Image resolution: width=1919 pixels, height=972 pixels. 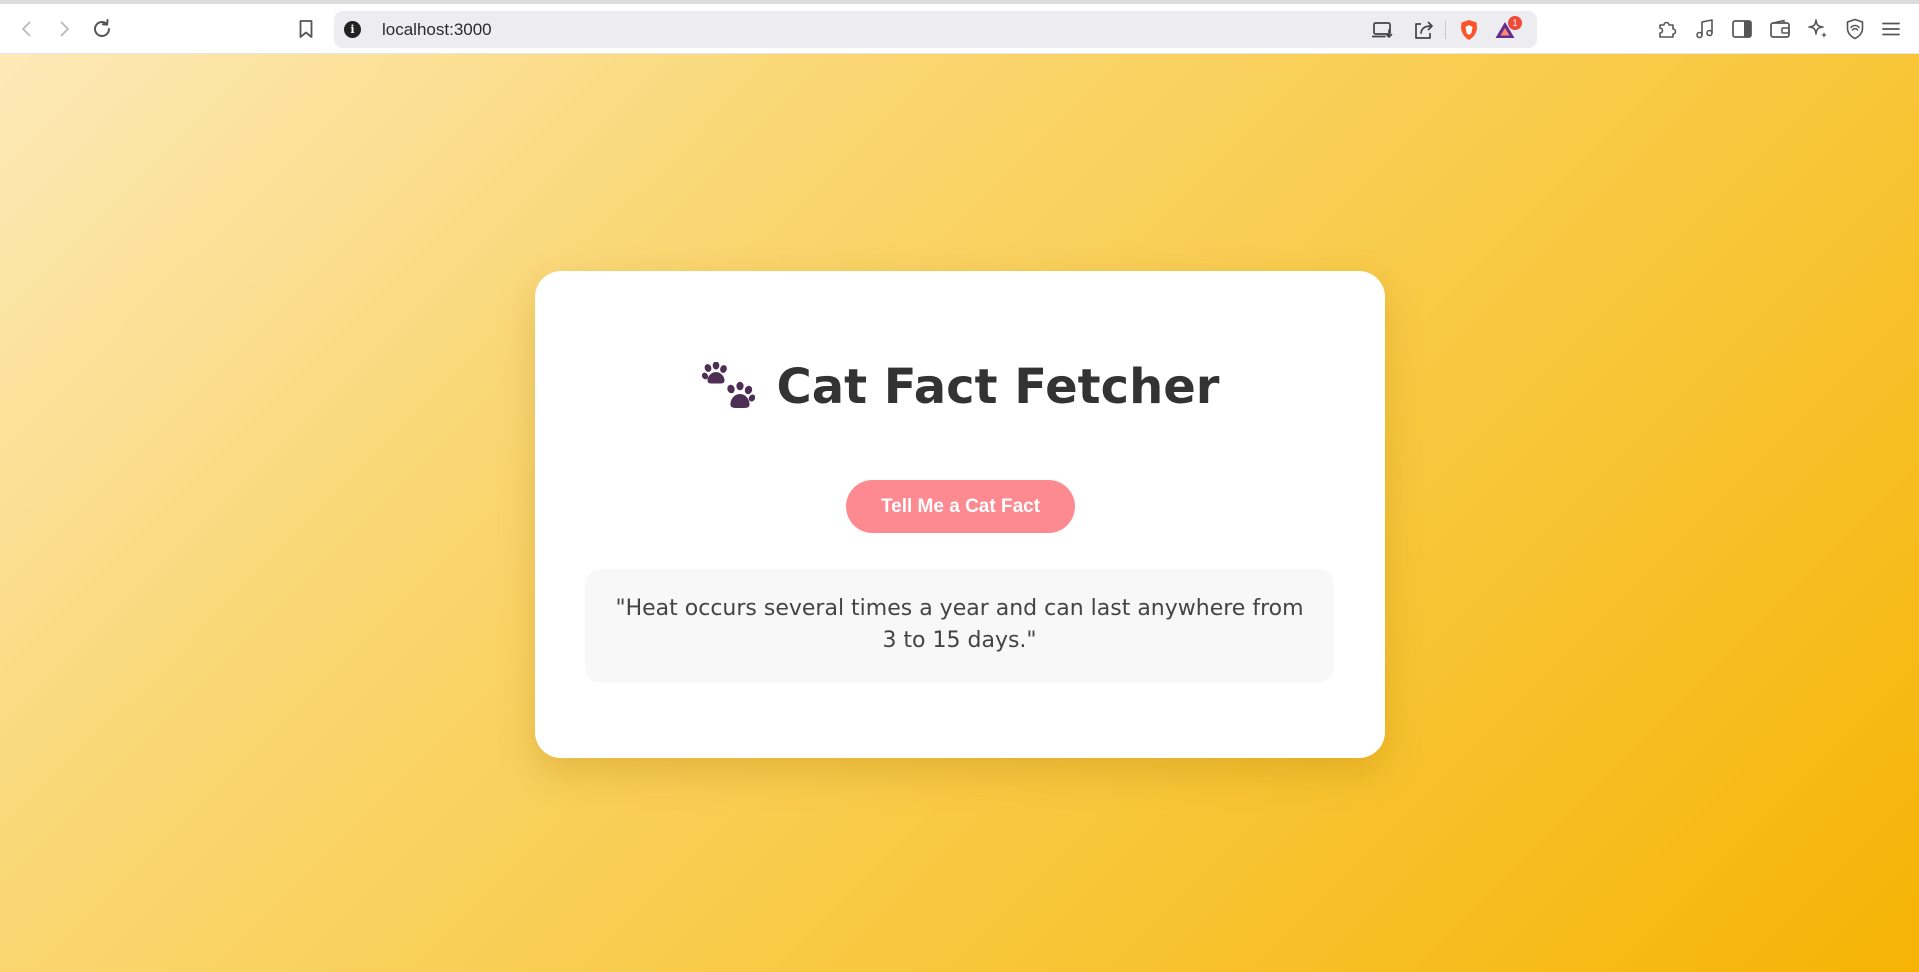 I want to click on sidebar-icon, so click(x=1742, y=29).